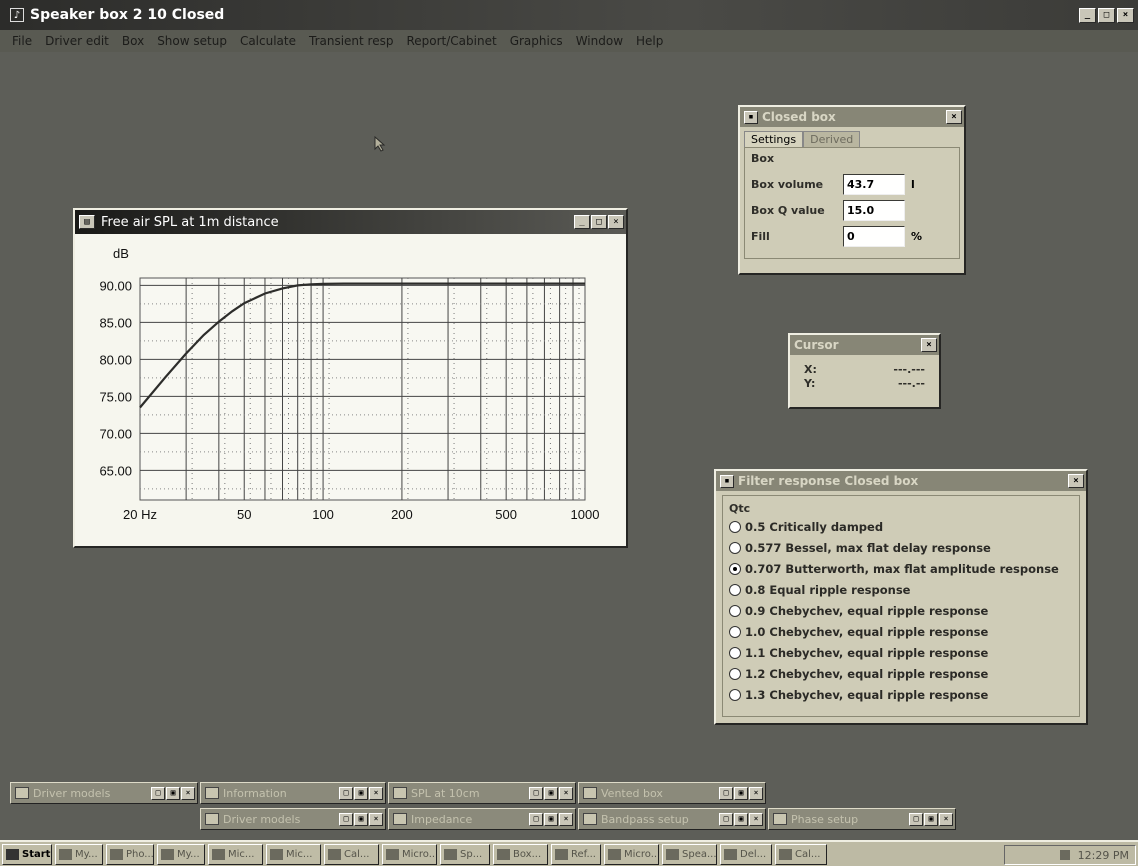  Describe the element at coordinates (852, 117) in the screenshot. I see `closed-box-titlebar: ▪ Closed box ×` at that location.